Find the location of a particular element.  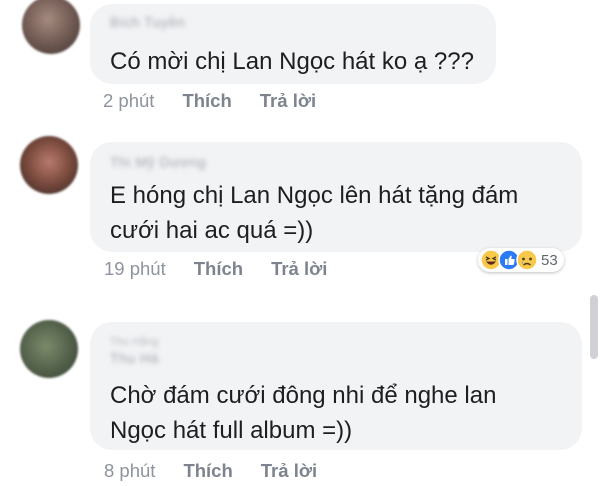

comment-time: 8 phút is located at coordinates (129, 470).